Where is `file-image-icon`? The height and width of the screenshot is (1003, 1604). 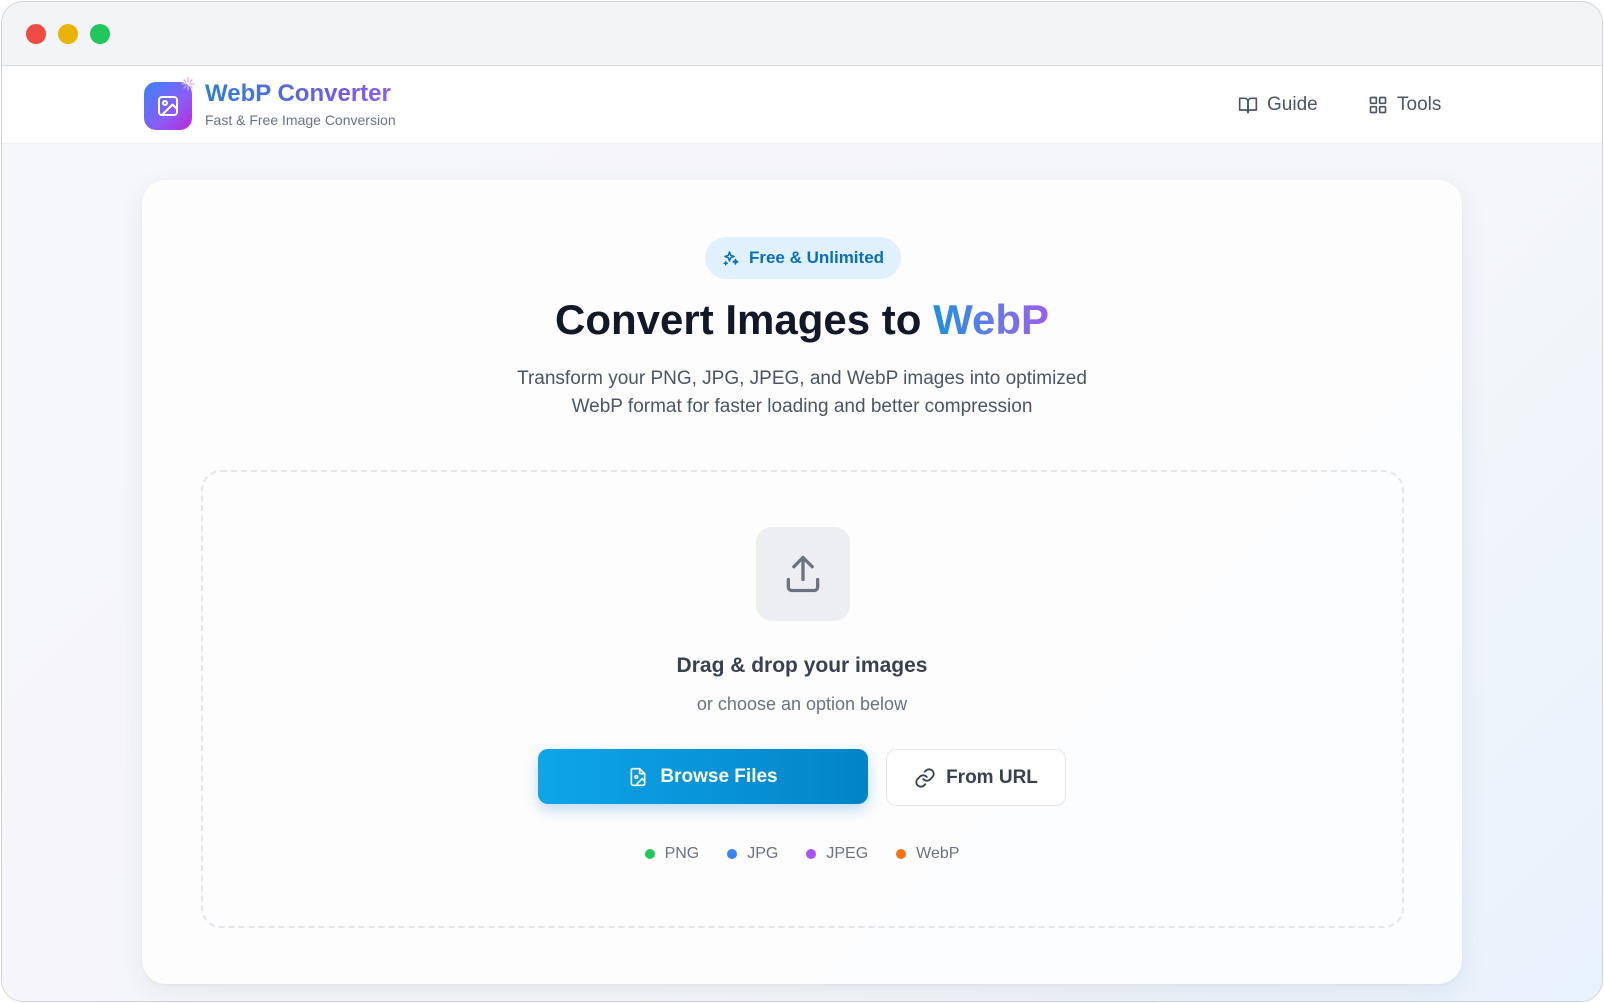
file-image-icon is located at coordinates (638, 776).